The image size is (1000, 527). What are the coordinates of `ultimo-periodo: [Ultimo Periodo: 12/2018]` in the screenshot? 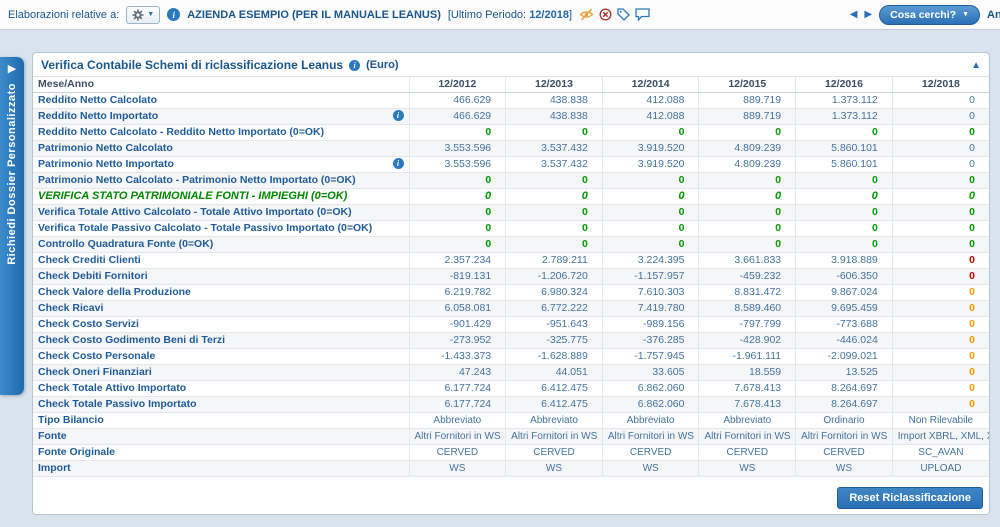 It's located at (510, 15).